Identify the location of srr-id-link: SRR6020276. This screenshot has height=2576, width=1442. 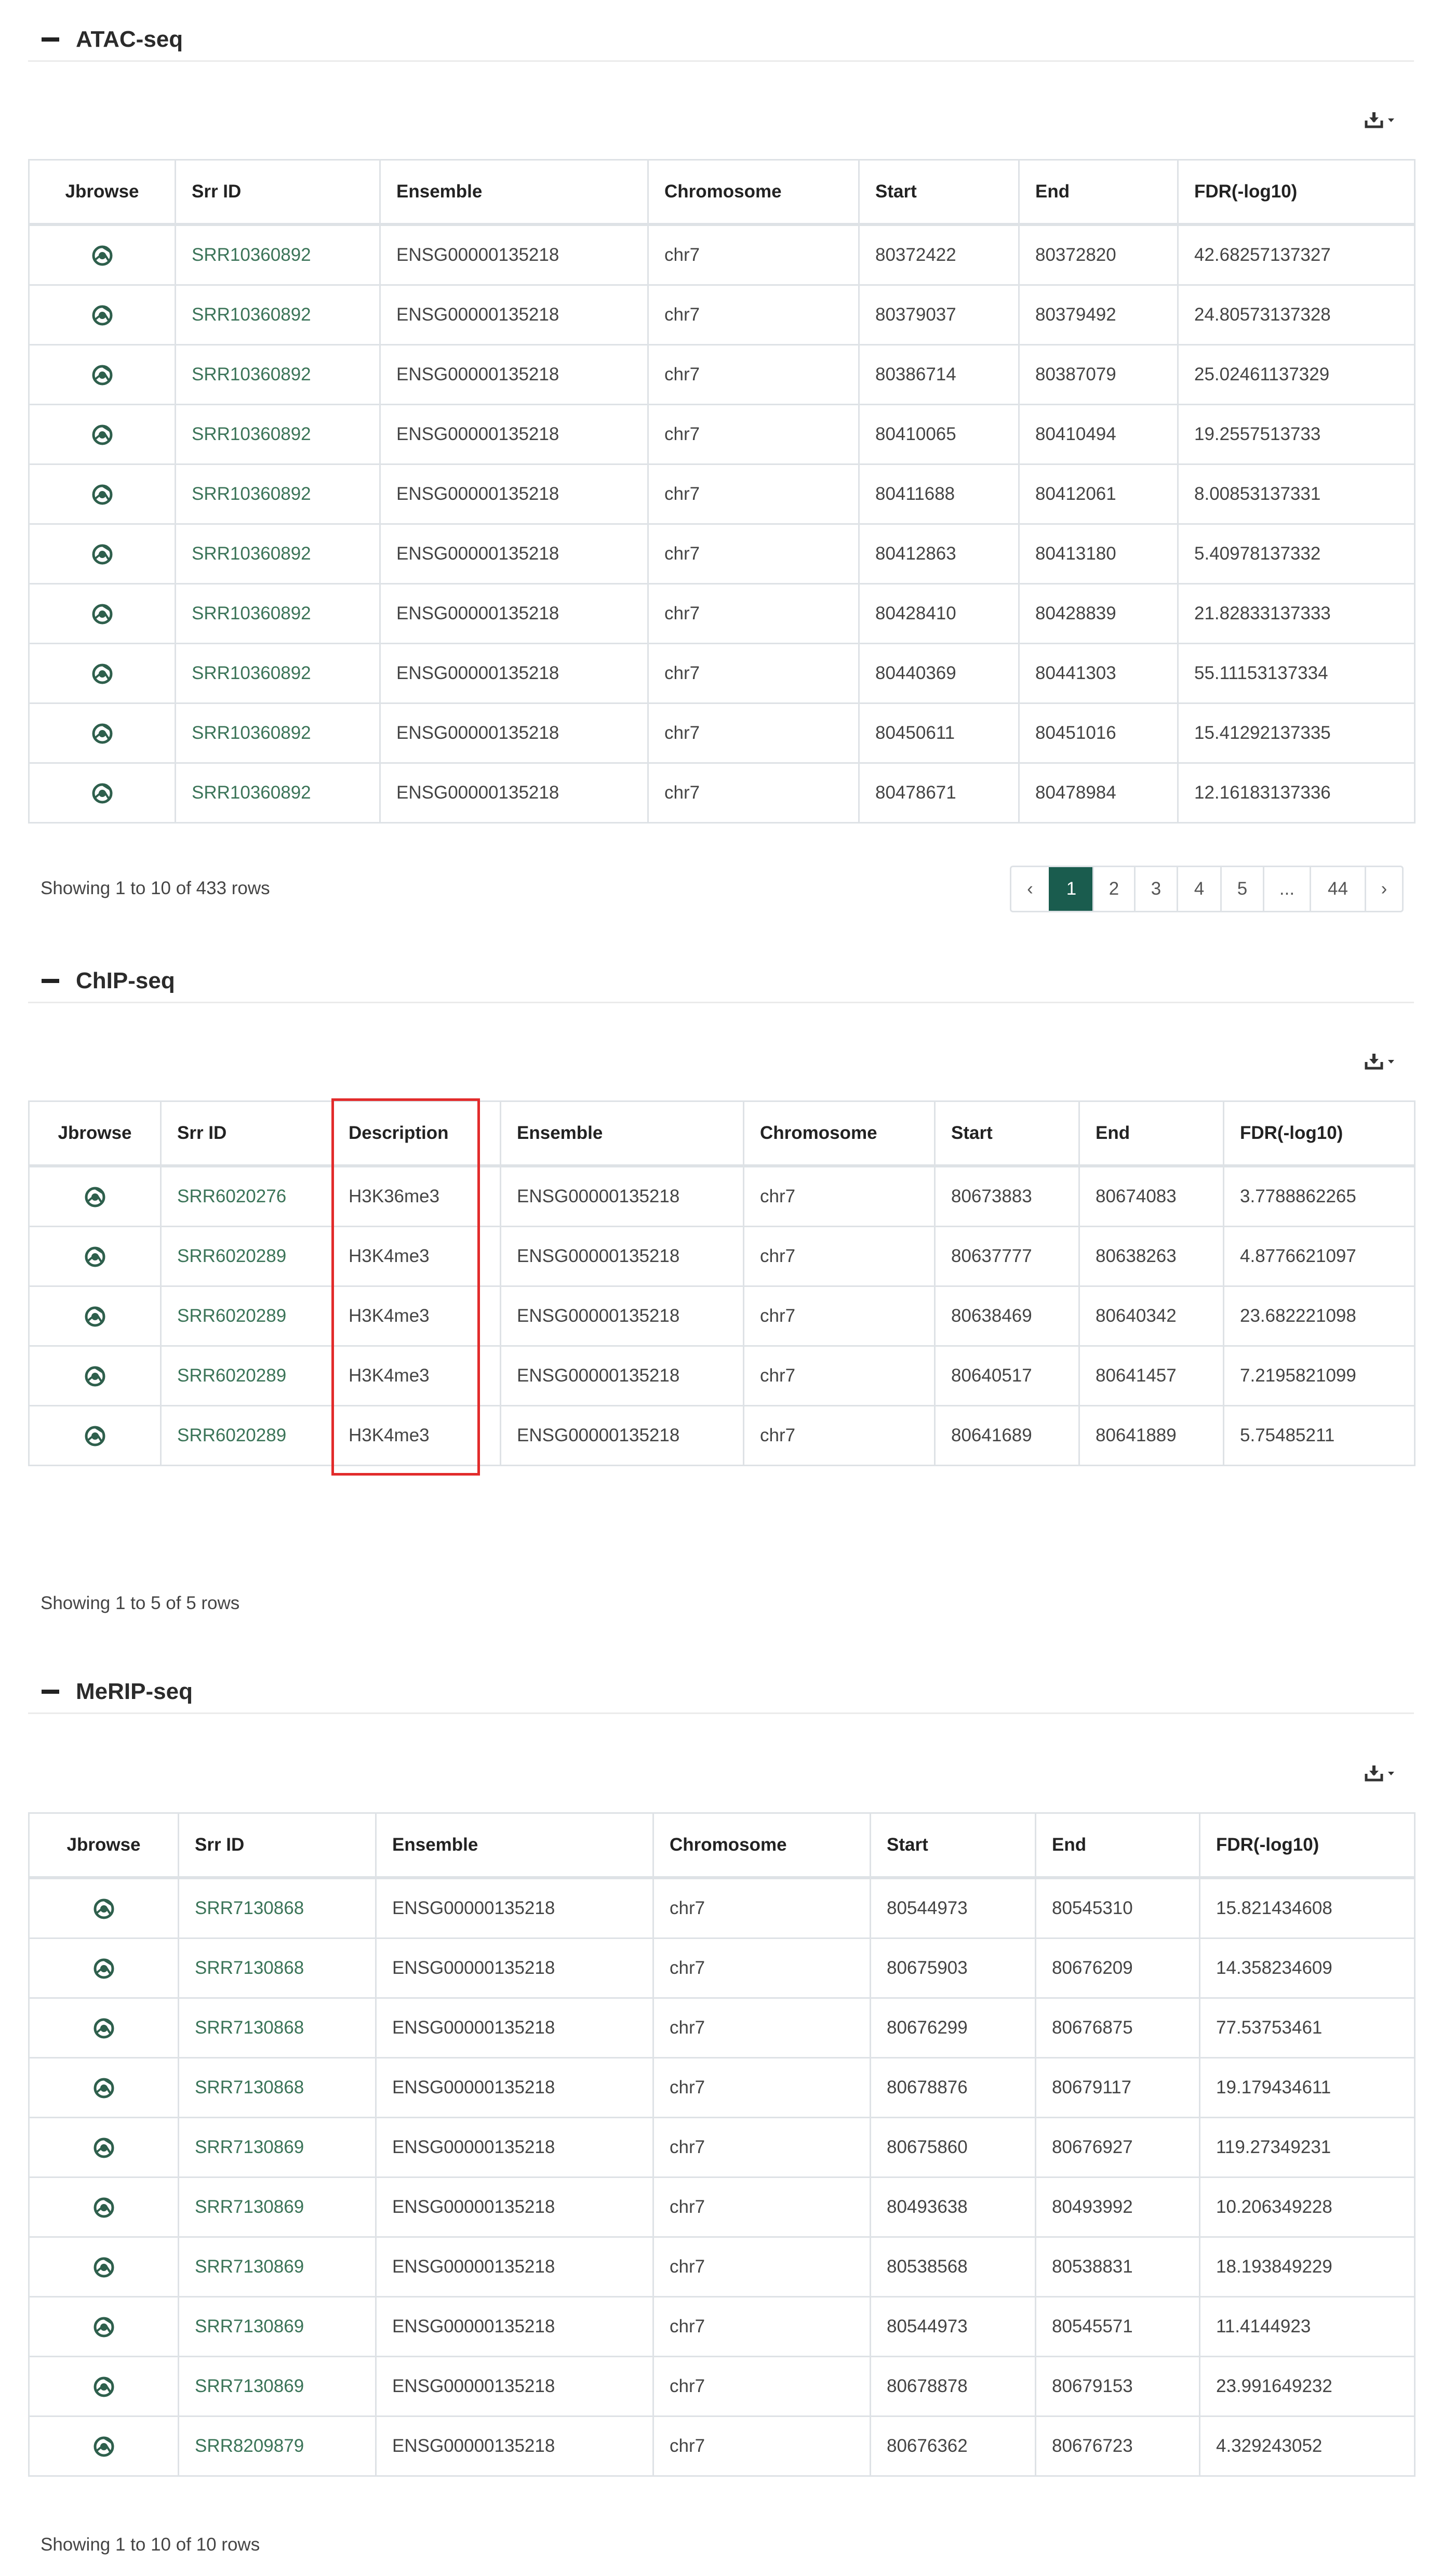
(246, 1196).